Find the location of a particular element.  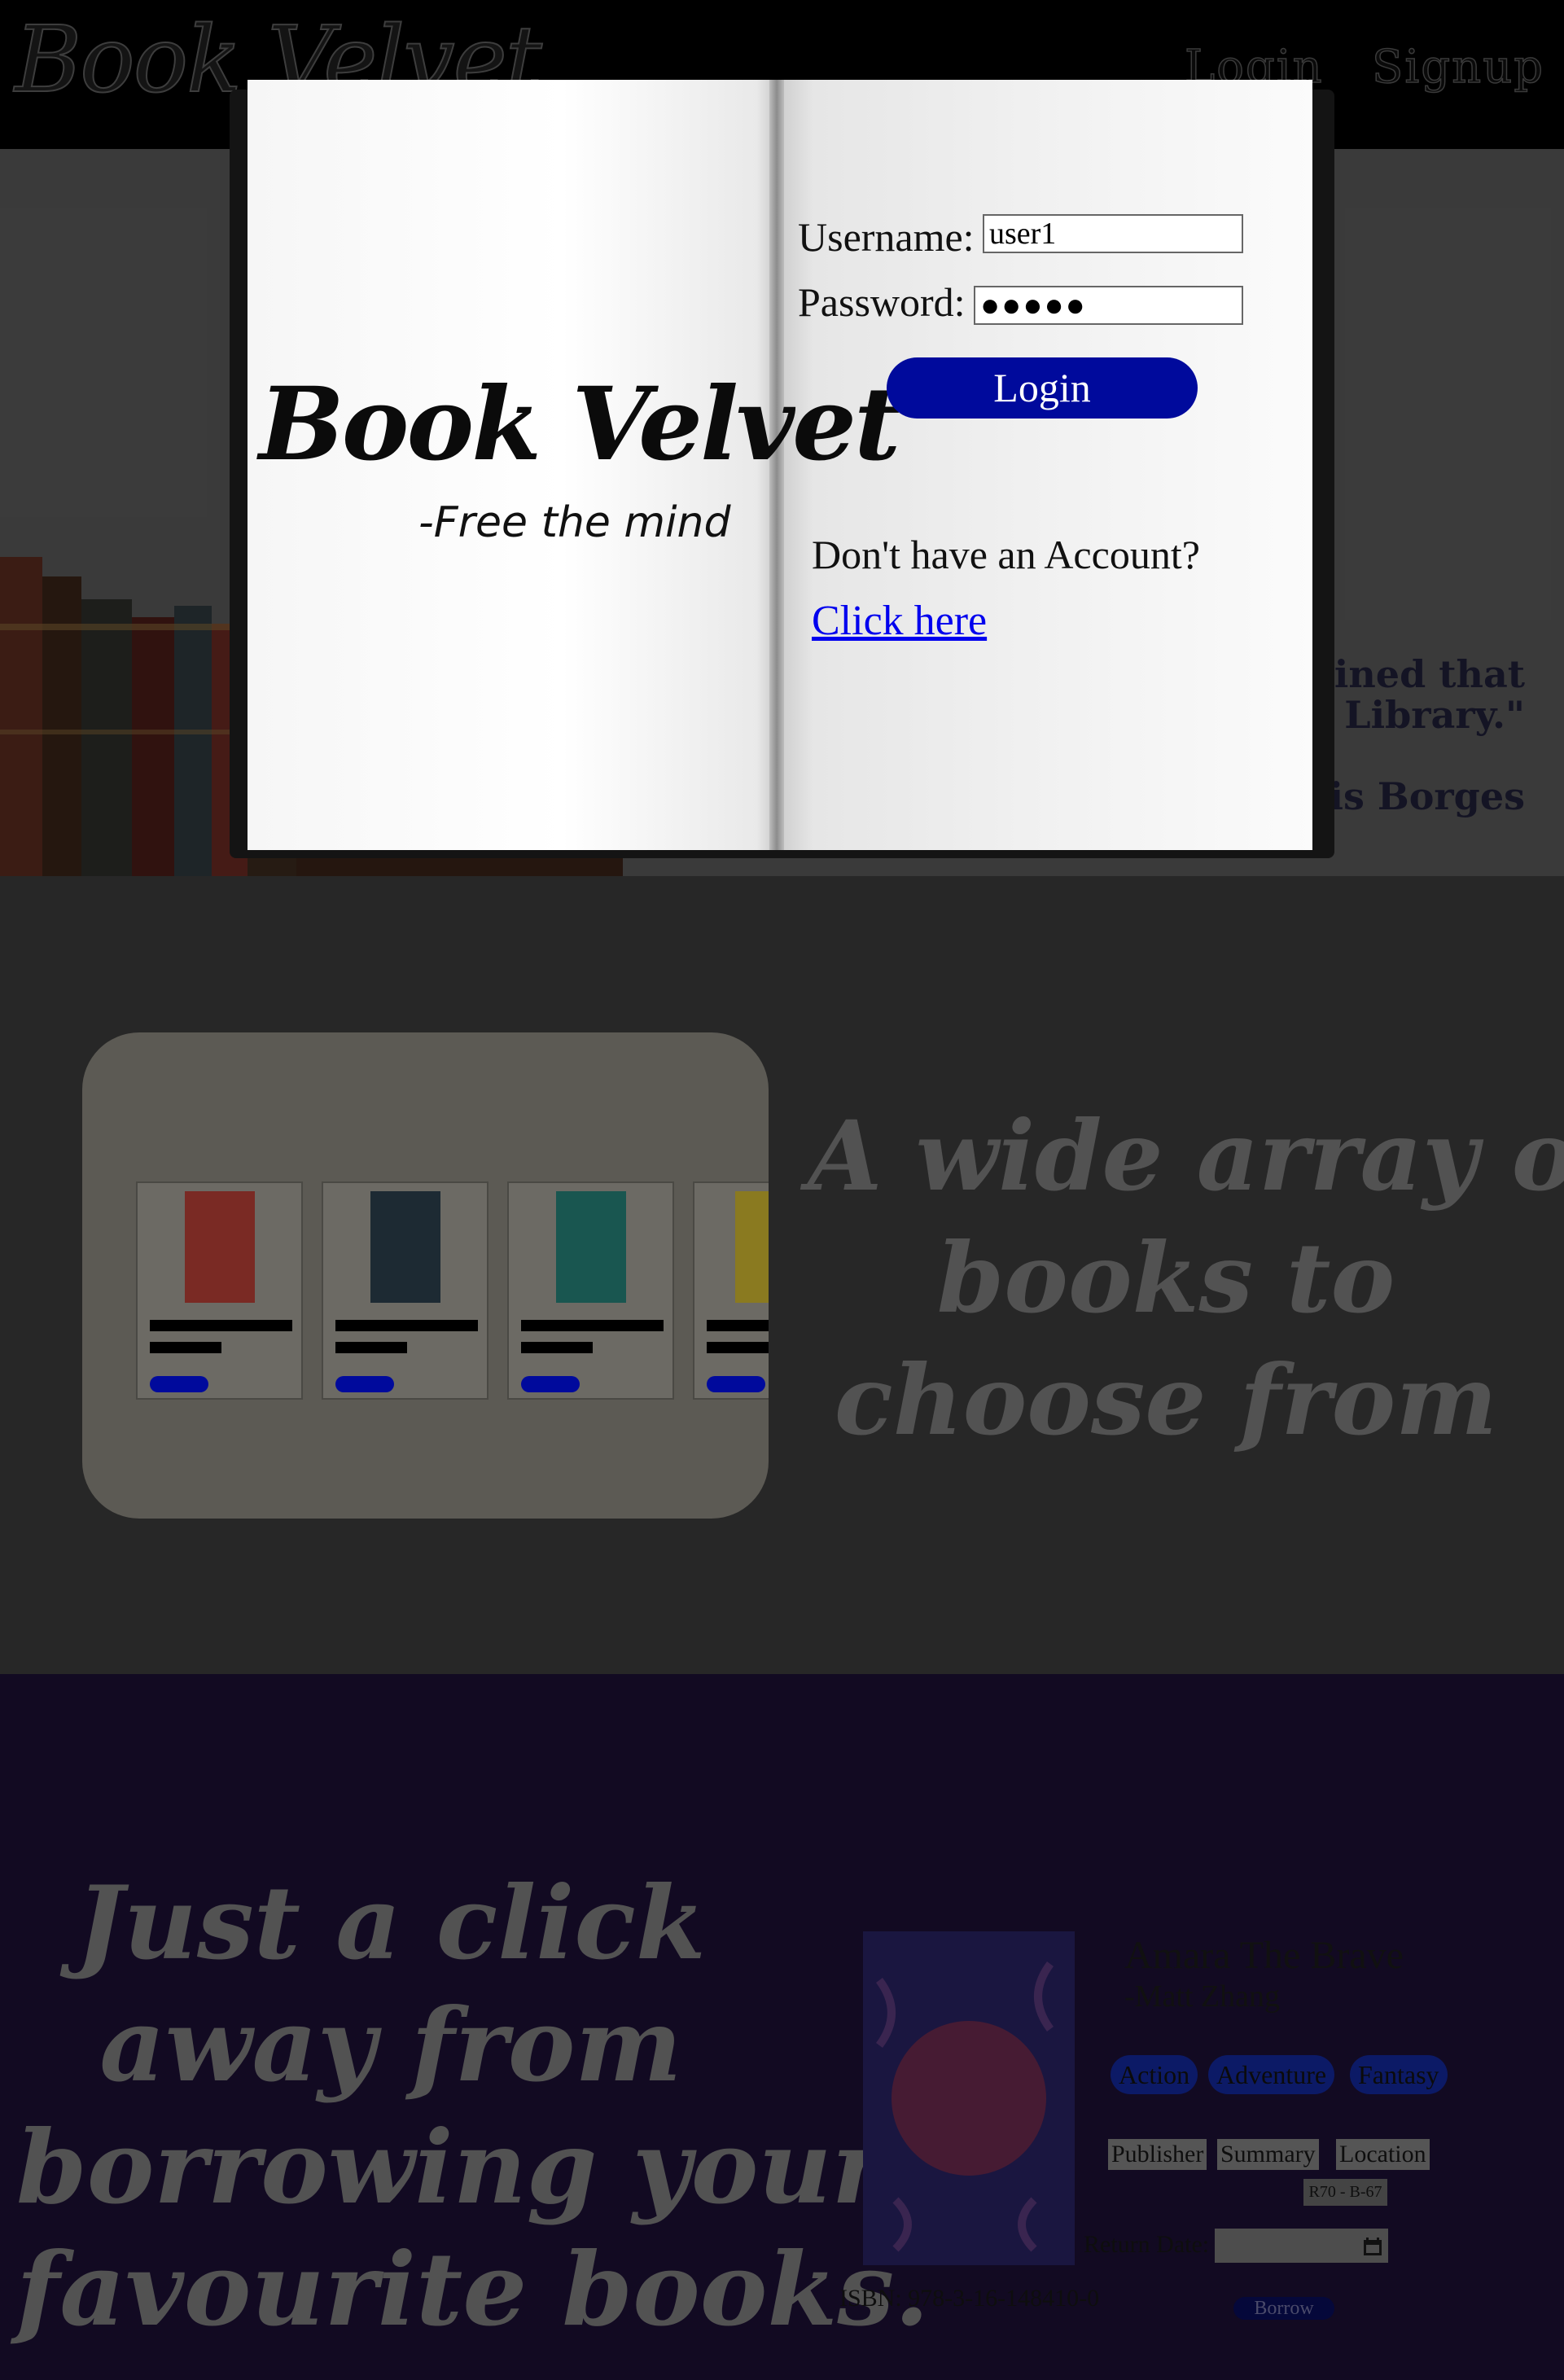

calendar-icon is located at coordinates (1372, 2246).